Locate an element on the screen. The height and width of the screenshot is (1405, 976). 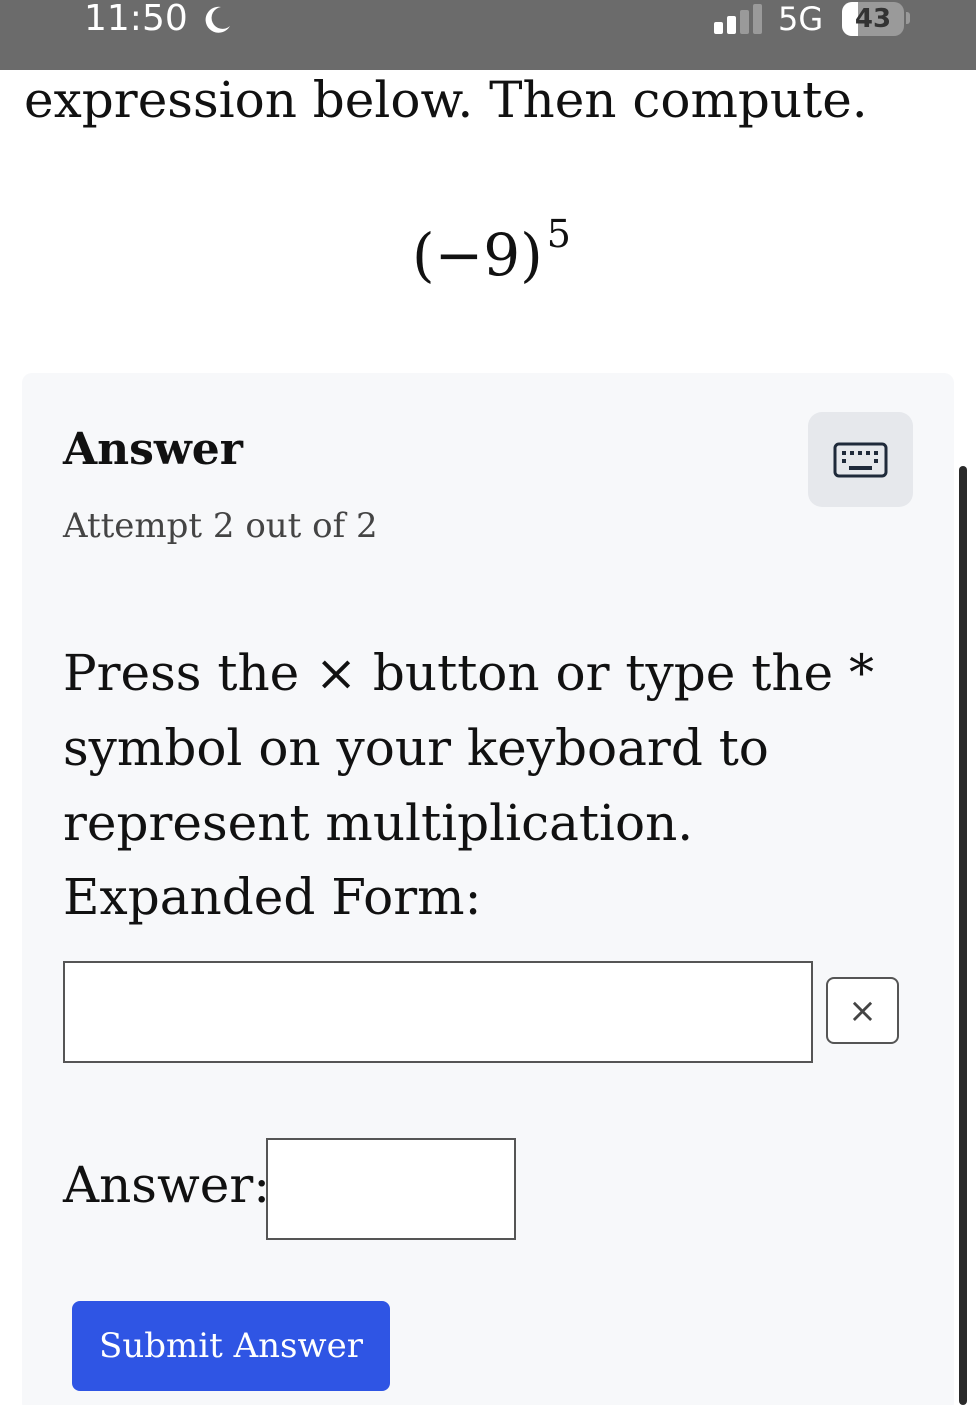
multiply-button: × is located at coordinates (862, 1010).